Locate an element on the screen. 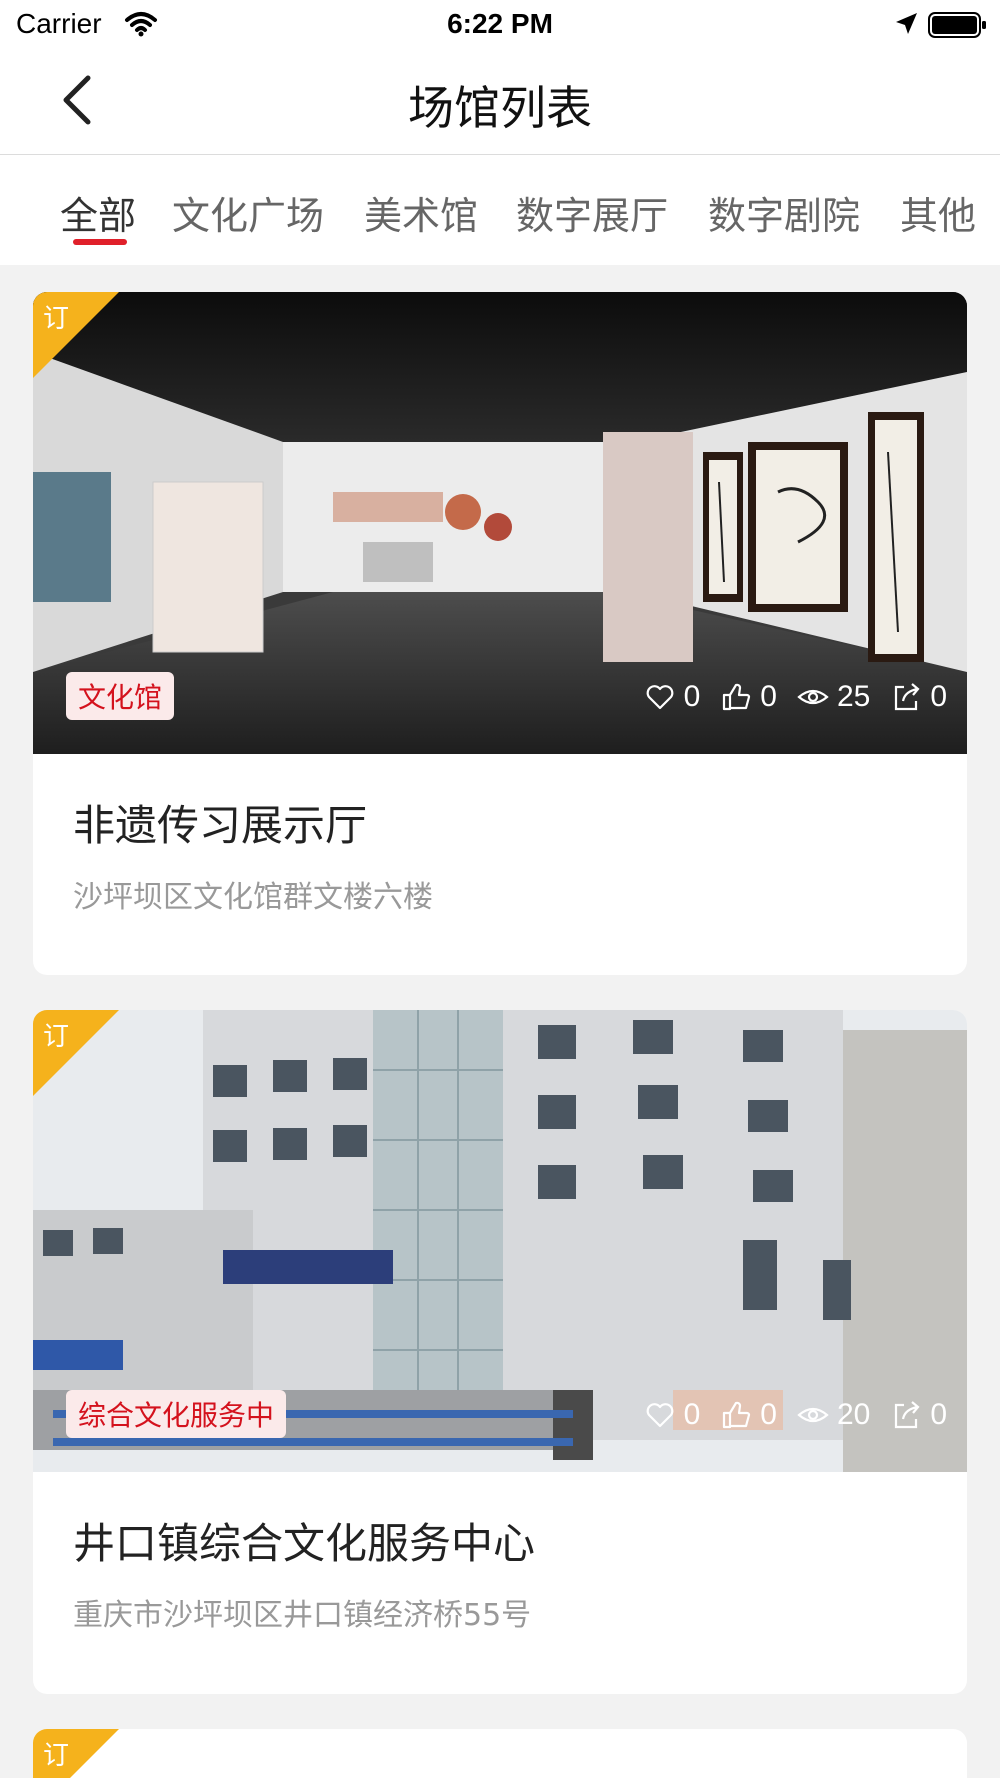 This screenshot has height=1778, width=1000. category-tag: 综合文化服务中 is located at coordinates (176, 1414).